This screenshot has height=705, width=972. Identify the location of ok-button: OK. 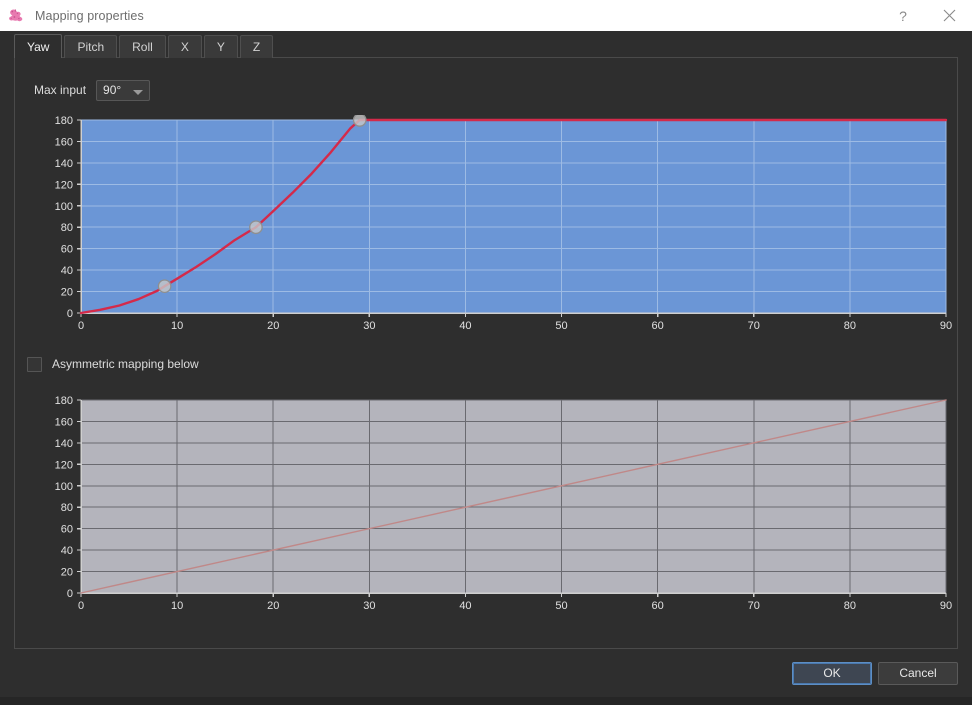
(832, 673).